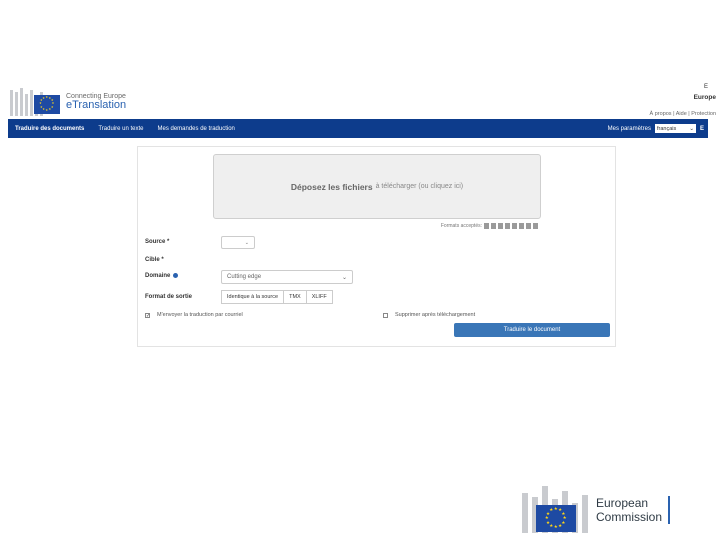 The image size is (720, 540). I want to click on output-tmx-button: TMX, so click(295, 297).